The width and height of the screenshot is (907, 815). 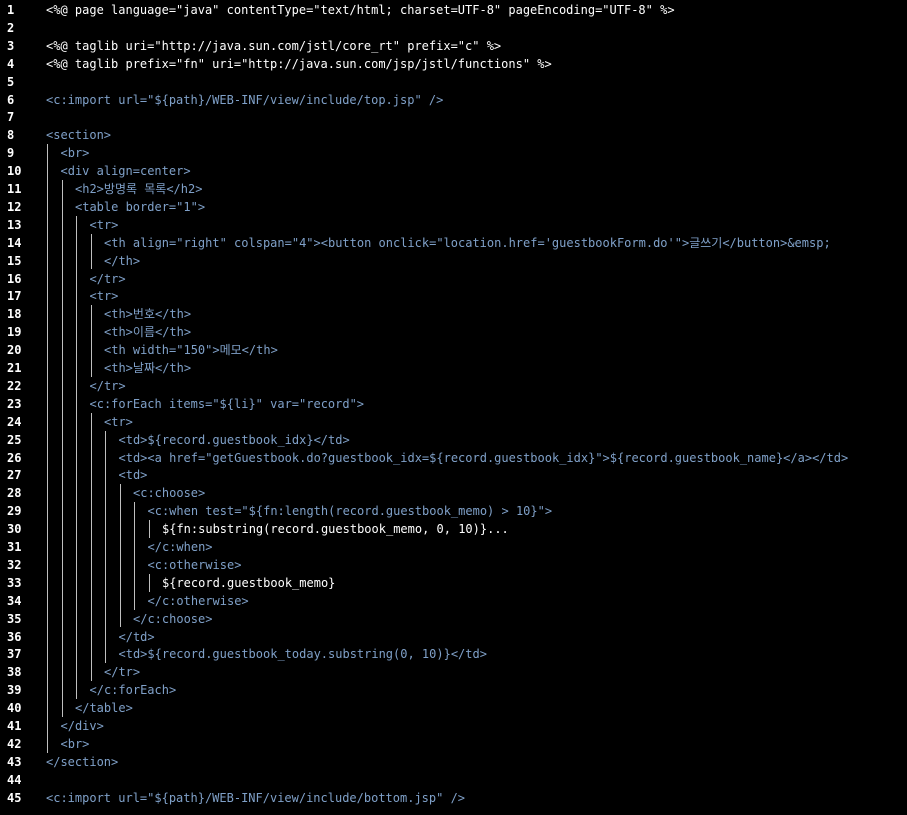 I want to click on code-text: ${record.guestbook_memo}, so click(x=249, y=582).